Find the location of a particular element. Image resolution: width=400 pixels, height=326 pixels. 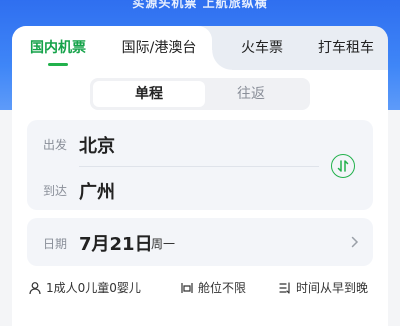

cabin-filter: 舱位不限 is located at coordinates (213, 287).